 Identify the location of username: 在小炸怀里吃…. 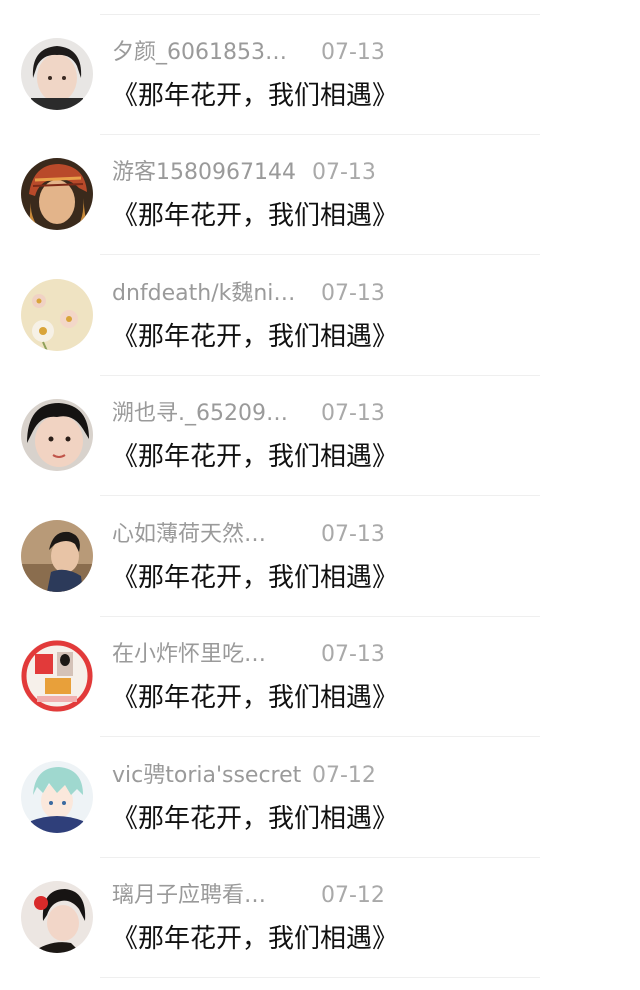
(189, 655).